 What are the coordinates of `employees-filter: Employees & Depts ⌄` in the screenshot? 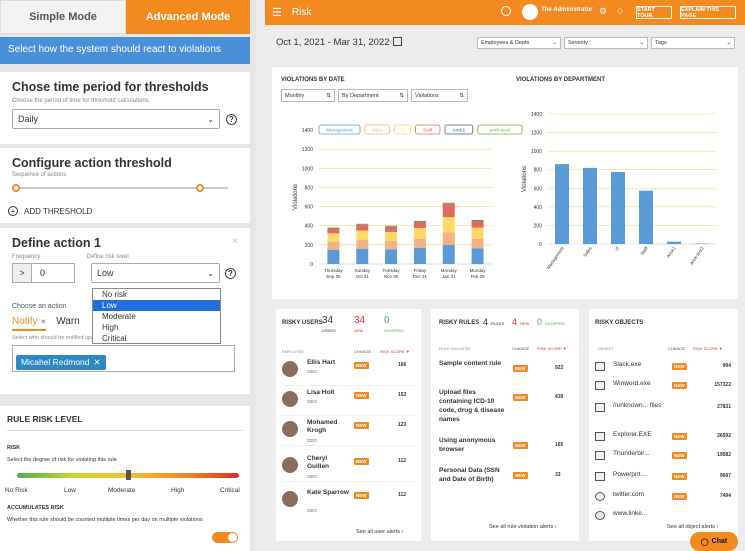 It's located at (519, 43).